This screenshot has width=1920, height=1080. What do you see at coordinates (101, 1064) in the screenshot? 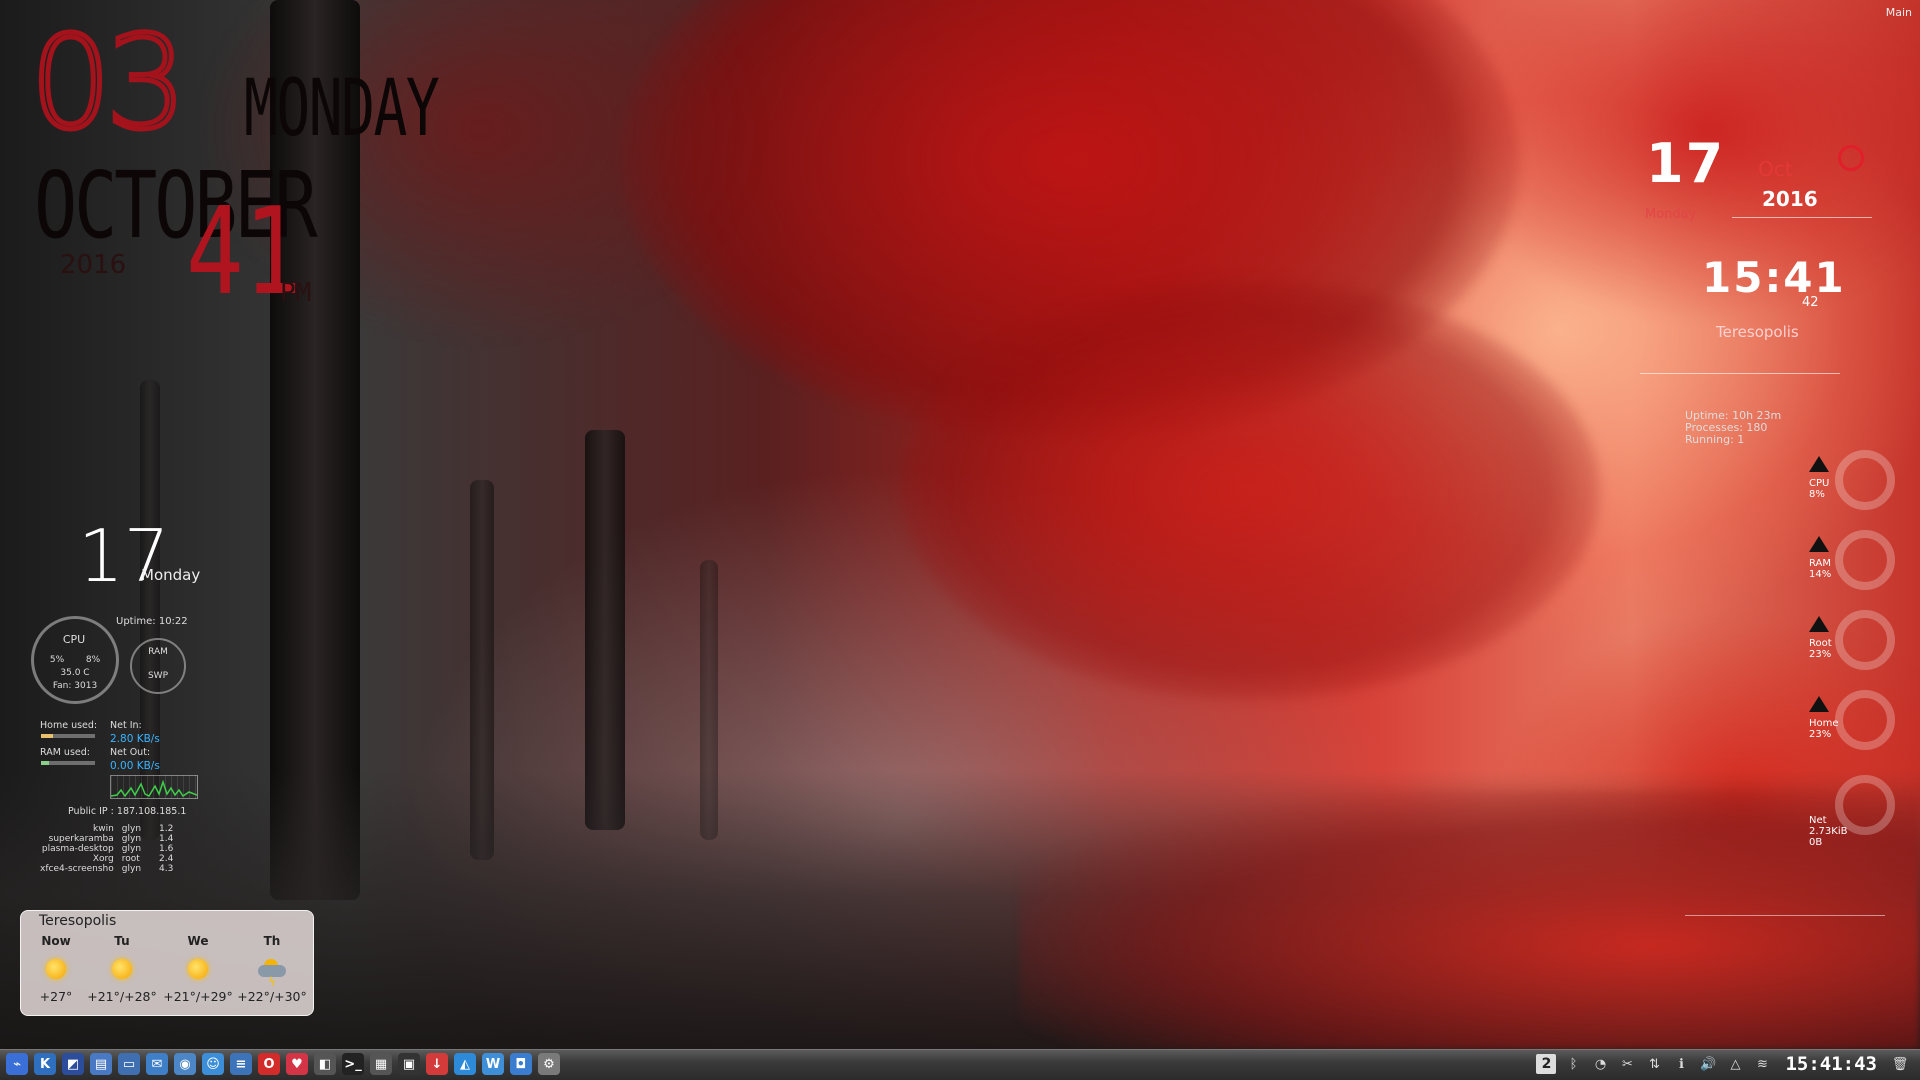
I see `file-manager-icon: ▤` at bounding box center [101, 1064].